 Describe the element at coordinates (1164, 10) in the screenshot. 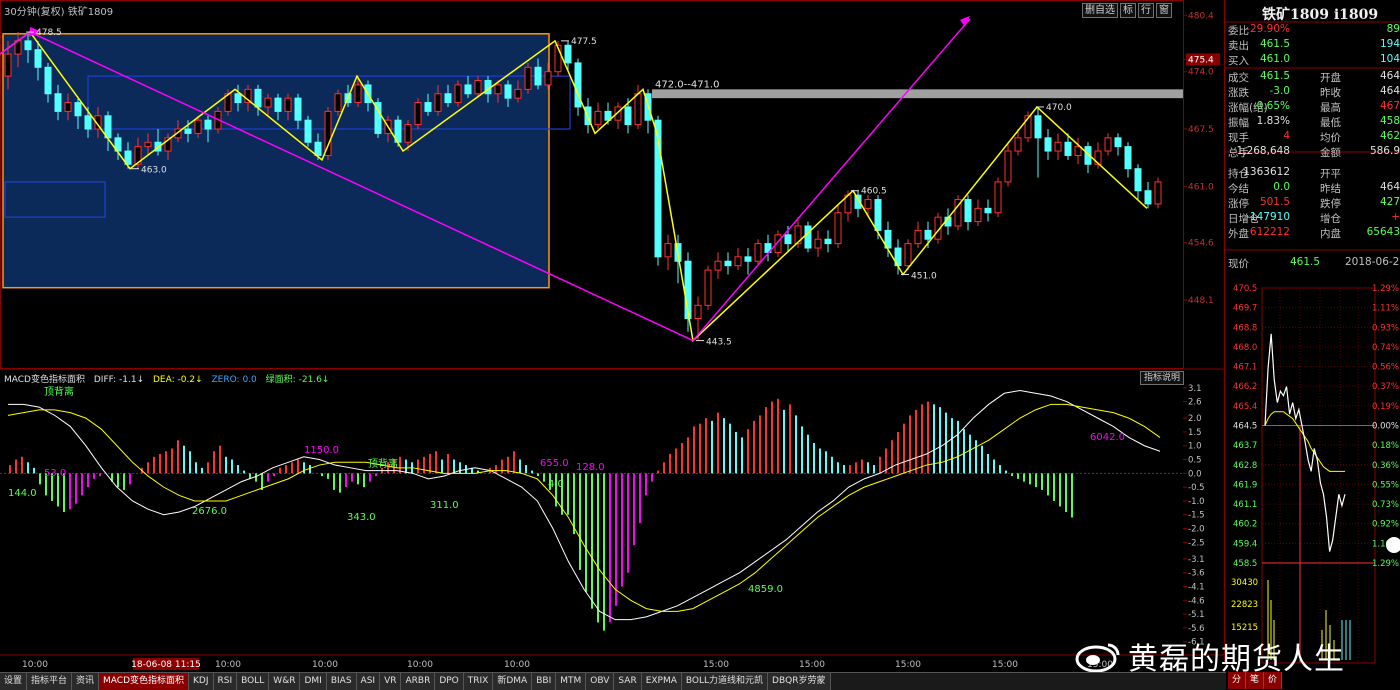

I see `window-button: 窗` at that location.